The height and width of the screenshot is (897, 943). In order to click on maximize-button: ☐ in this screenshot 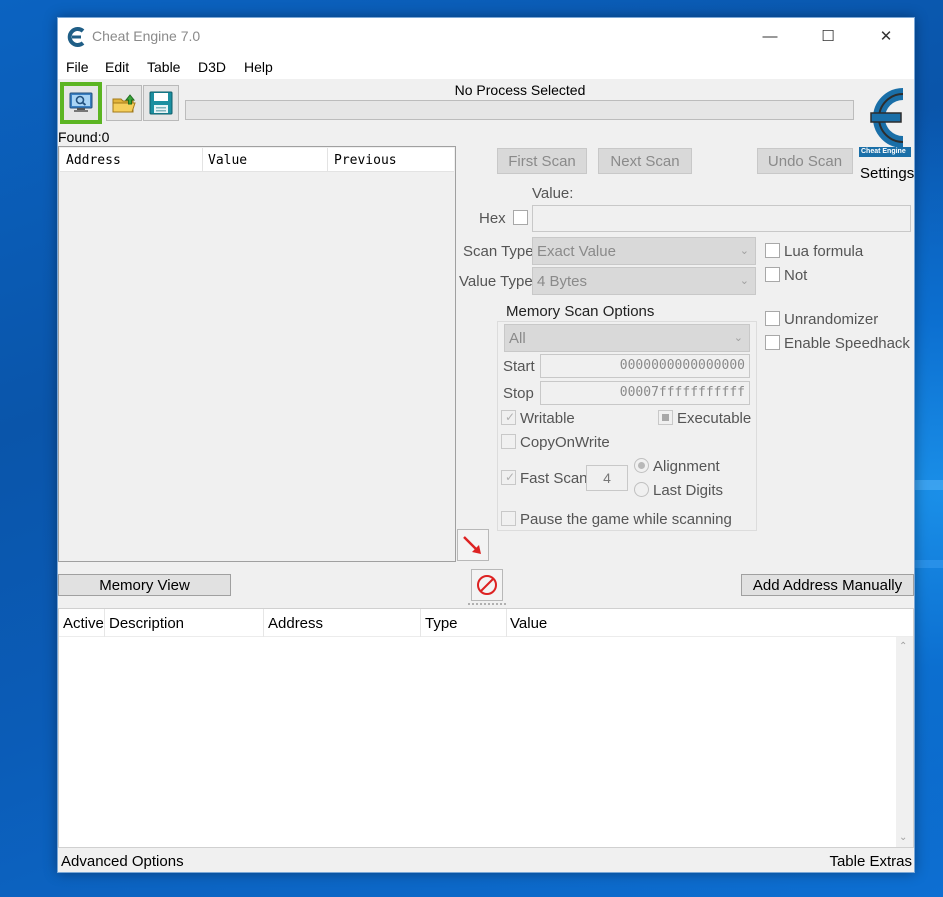, I will do `click(828, 36)`.